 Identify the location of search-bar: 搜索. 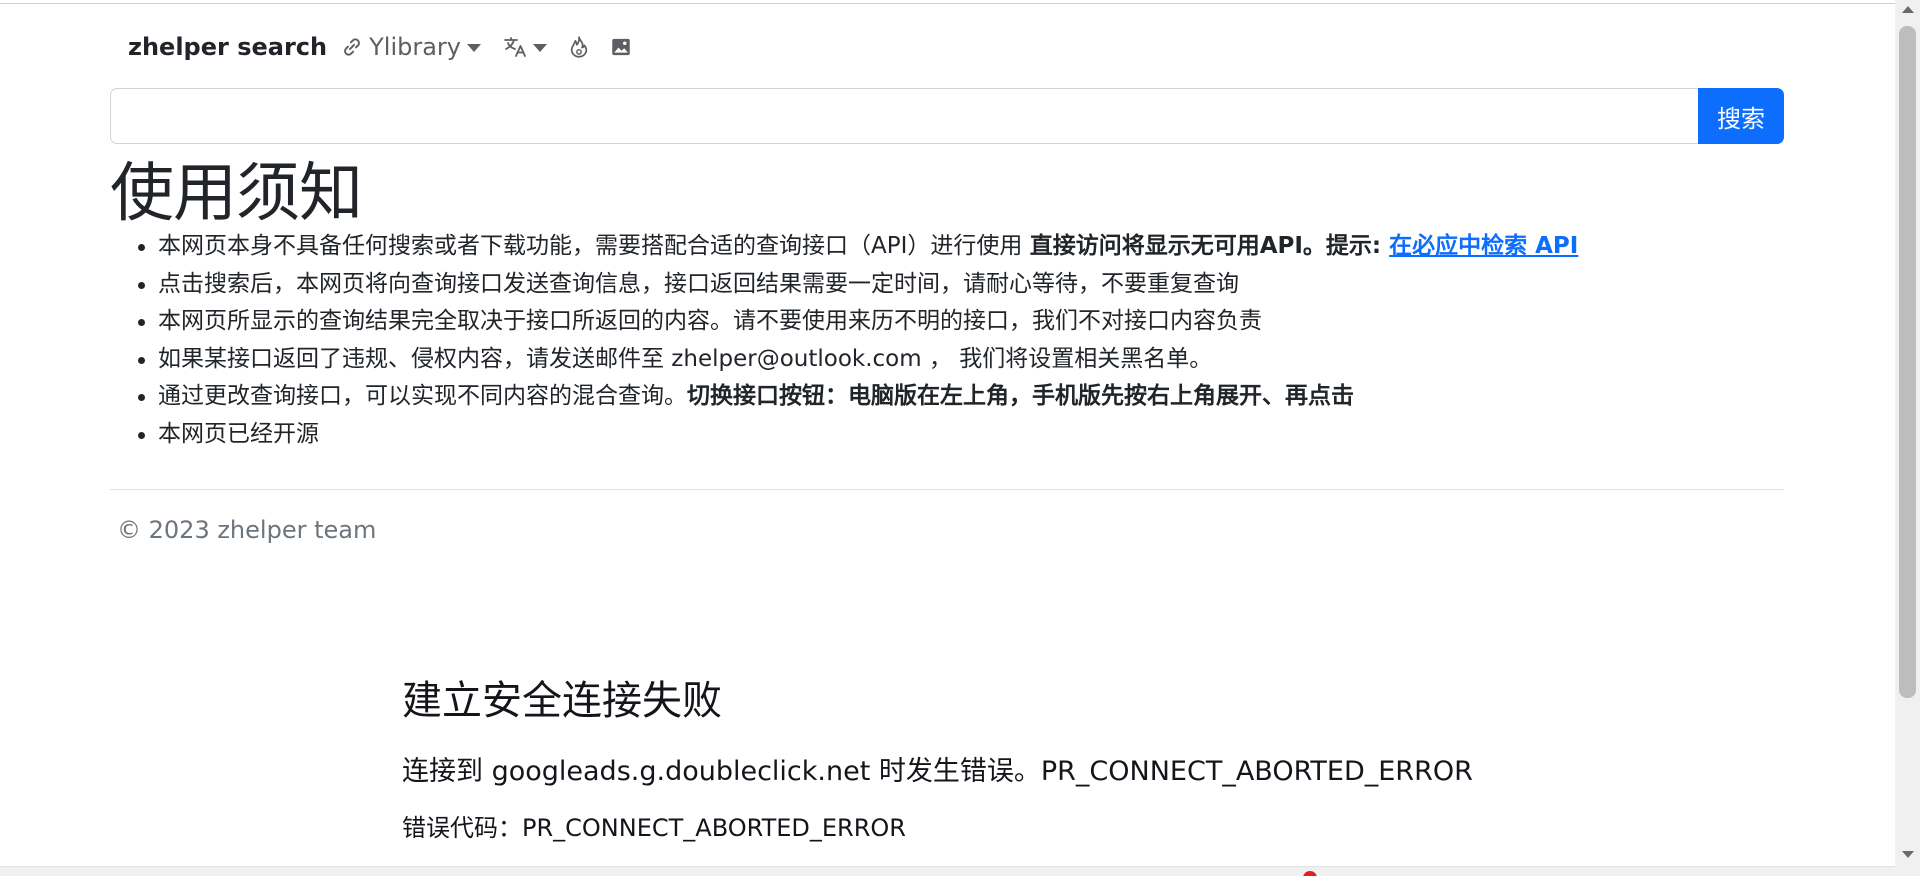
(947, 116).